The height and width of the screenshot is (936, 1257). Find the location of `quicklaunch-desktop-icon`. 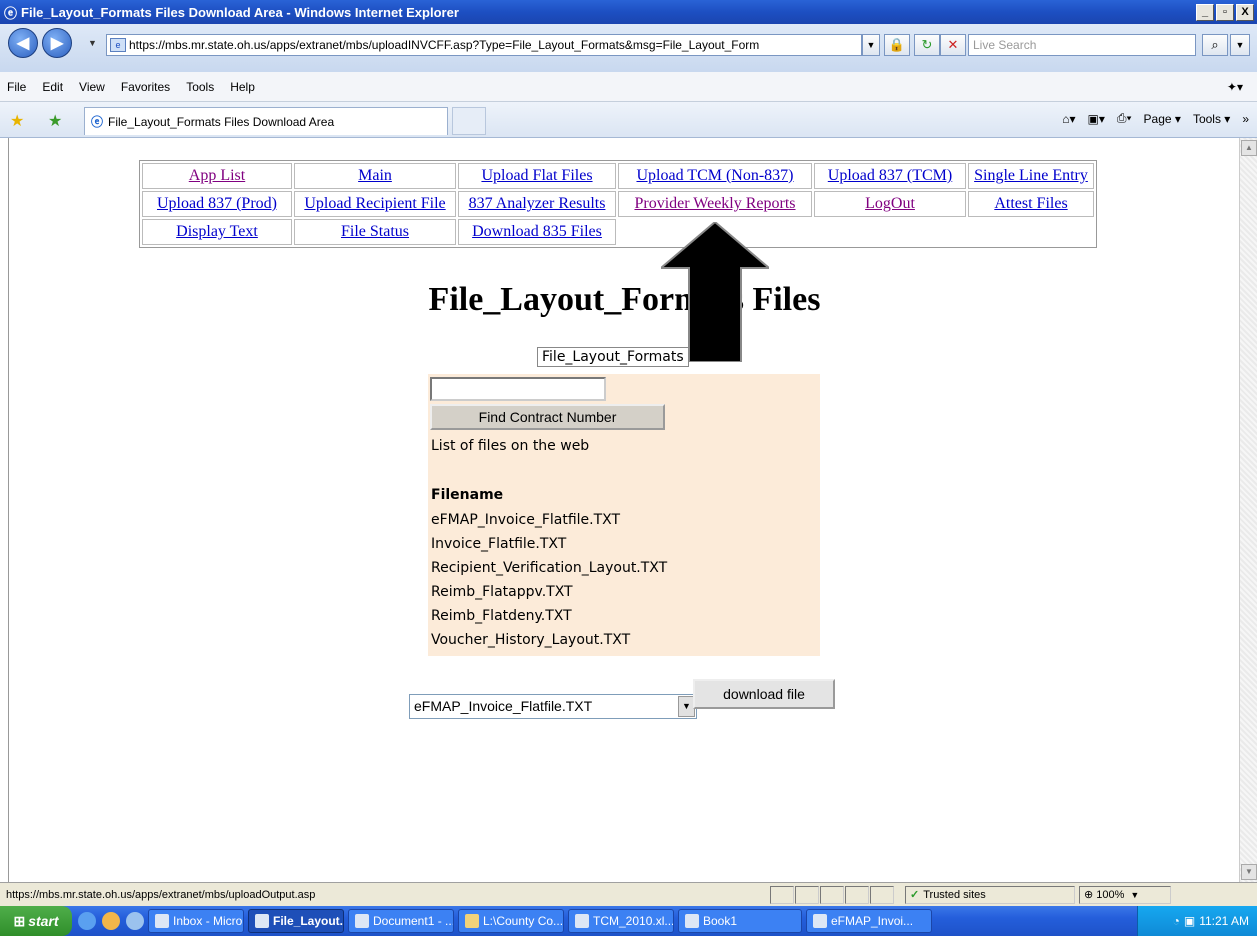

quicklaunch-desktop-icon is located at coordinates (135, 921).